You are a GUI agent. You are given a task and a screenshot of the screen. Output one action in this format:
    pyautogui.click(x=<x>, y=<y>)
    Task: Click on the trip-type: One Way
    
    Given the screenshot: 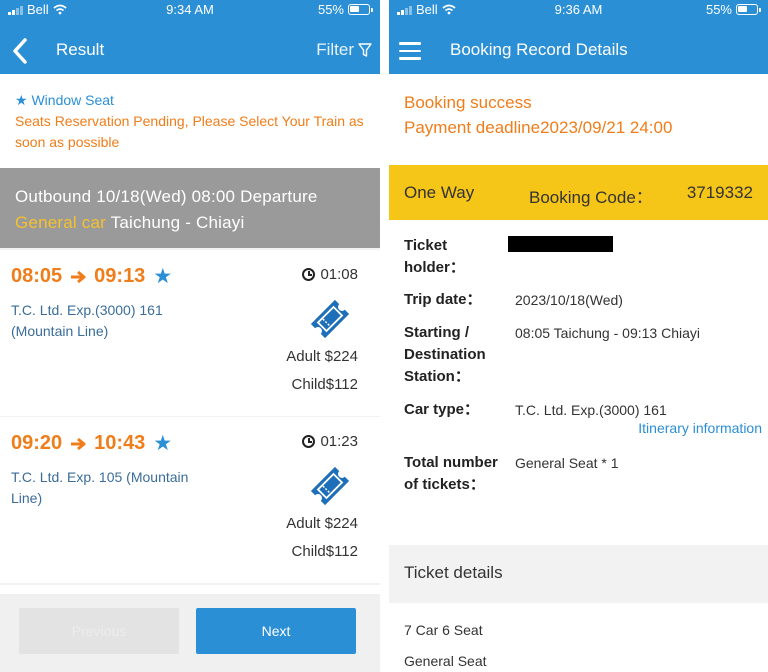 What is the action you would take?
    pyautogui.click(x=439, y=192)
    